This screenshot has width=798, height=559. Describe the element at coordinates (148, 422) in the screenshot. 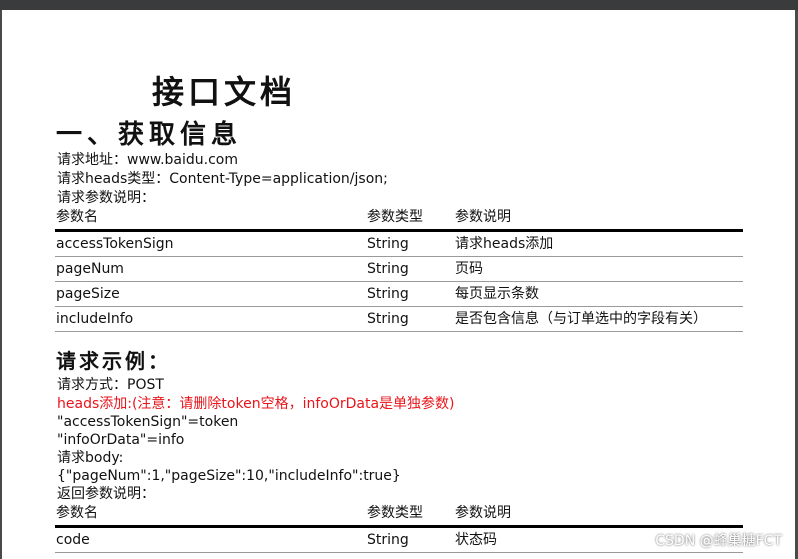

I see `token-line: "accessTokenSign"=token` at that location.